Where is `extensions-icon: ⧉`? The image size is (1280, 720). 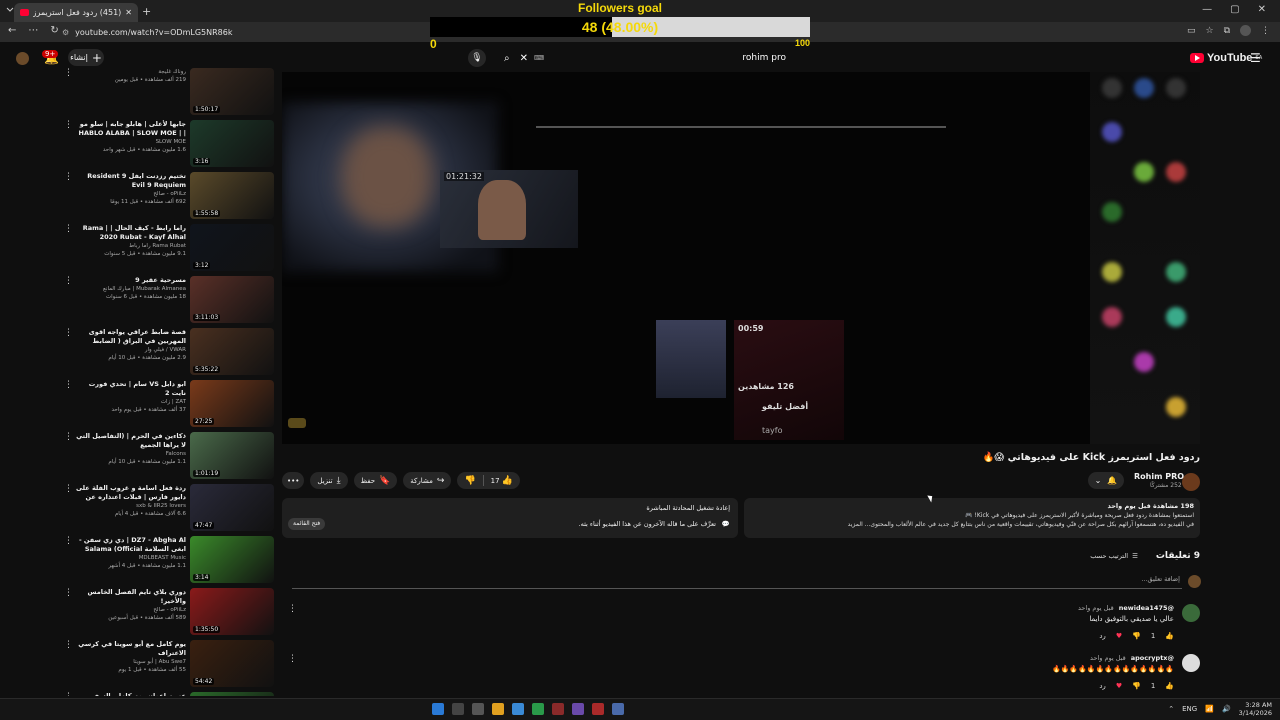
extensions-icon: ⧉ is located at coordinates (1227, 31).